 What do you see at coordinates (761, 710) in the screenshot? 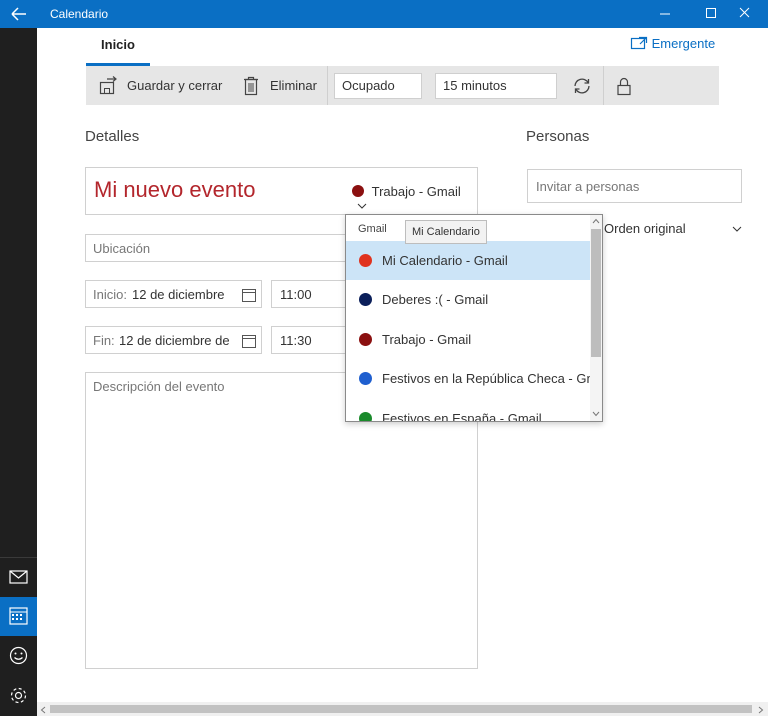
I see `scroll-right-icon` at bounding box center [761, 710].